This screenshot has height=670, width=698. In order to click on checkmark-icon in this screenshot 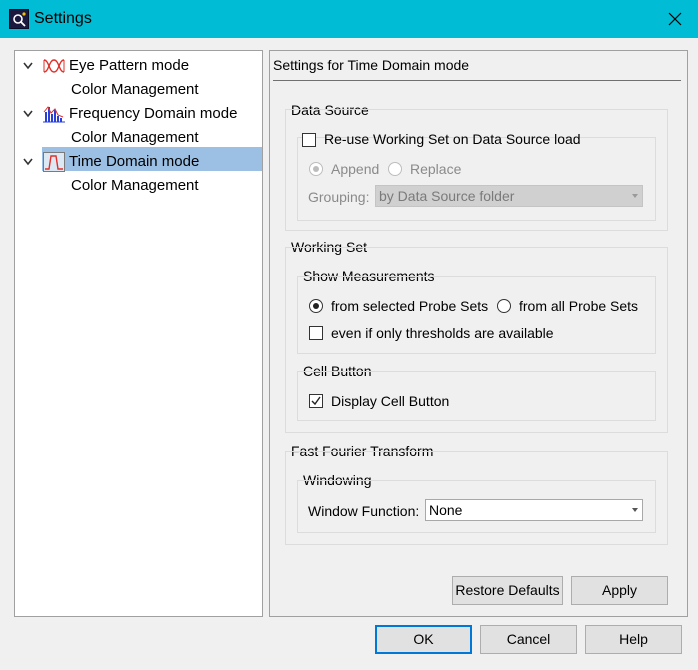, I will do `click(316, 401)`.